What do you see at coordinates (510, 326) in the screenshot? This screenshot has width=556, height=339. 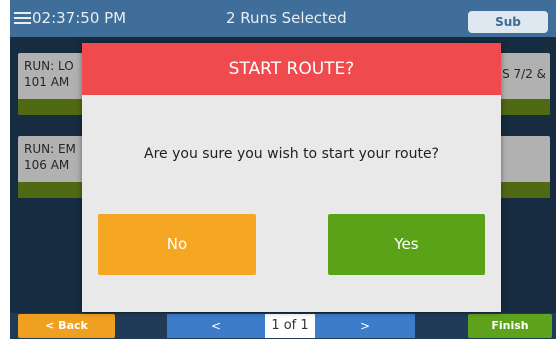 I see `finish-button: Finish` at bounding box center [510, 326].